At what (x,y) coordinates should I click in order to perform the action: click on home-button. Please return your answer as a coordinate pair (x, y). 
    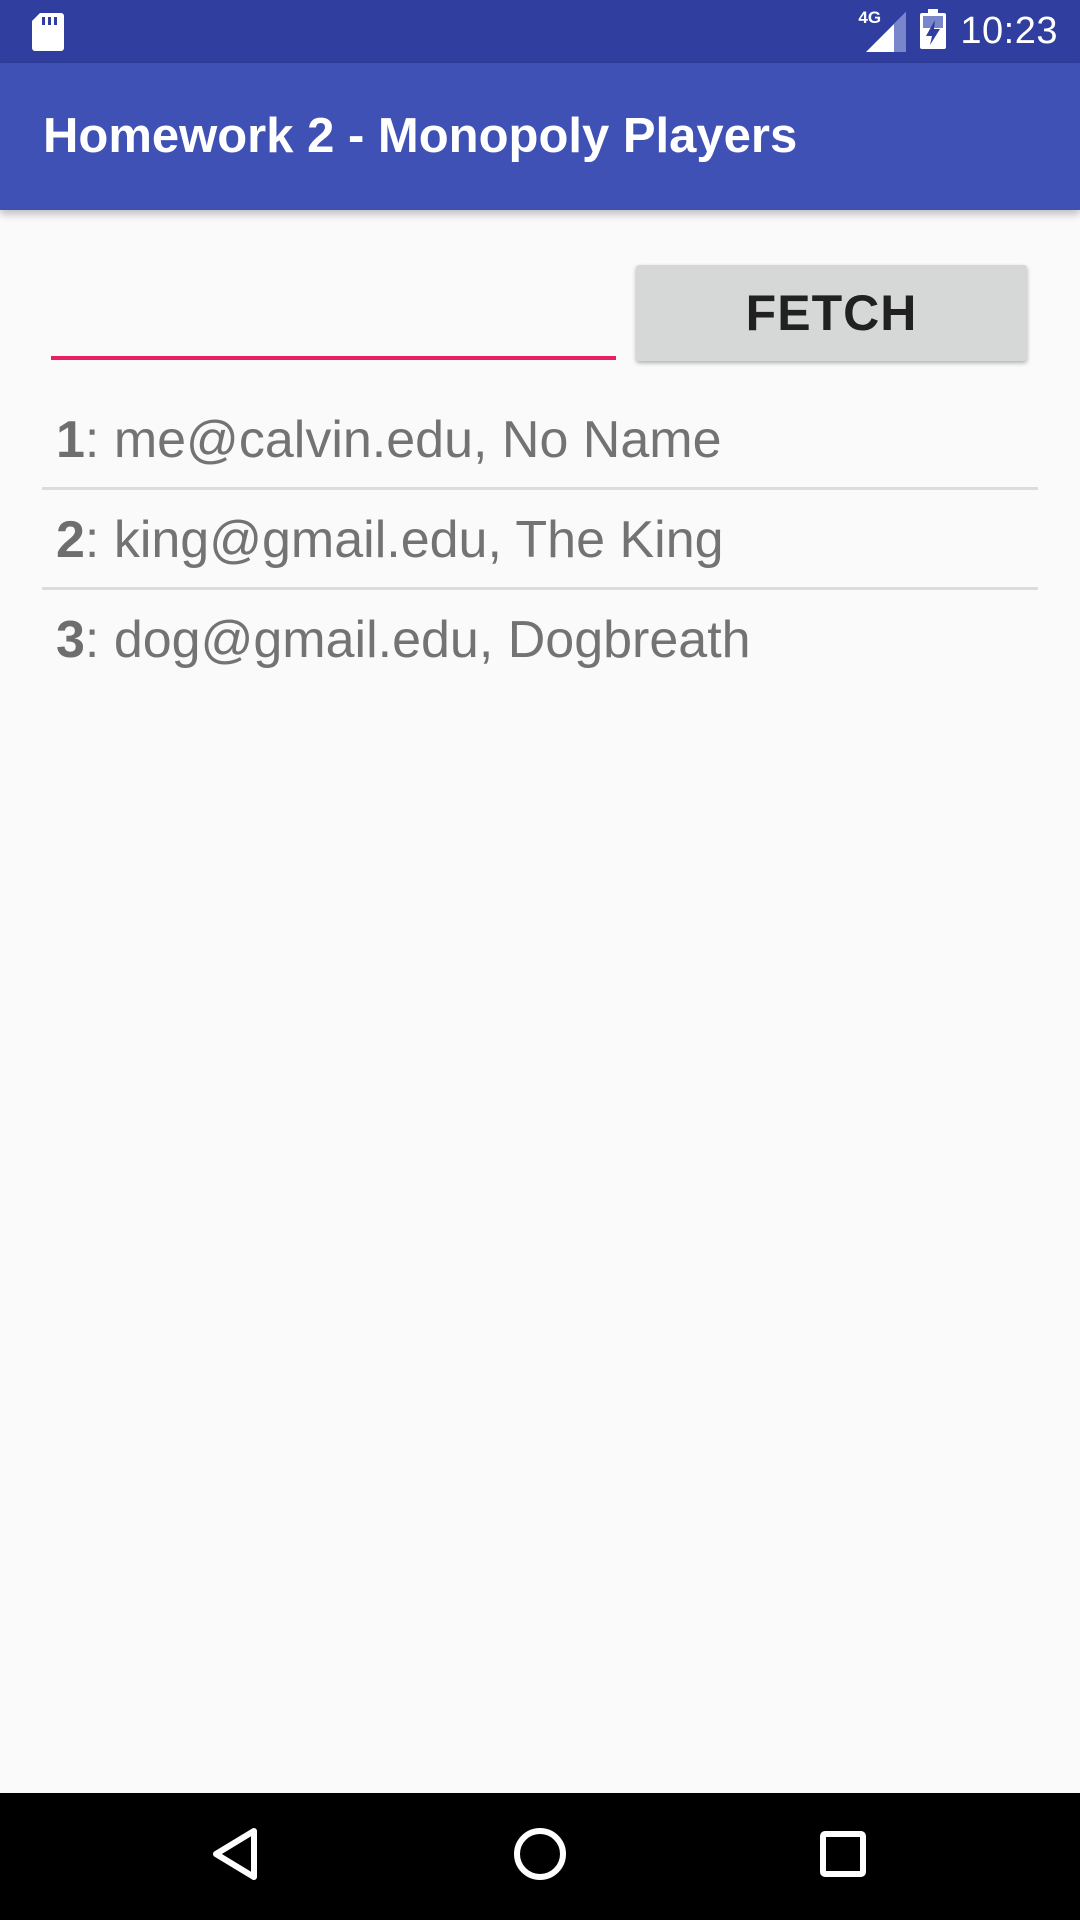
    Looking at the image, I should click on (540, 1856).